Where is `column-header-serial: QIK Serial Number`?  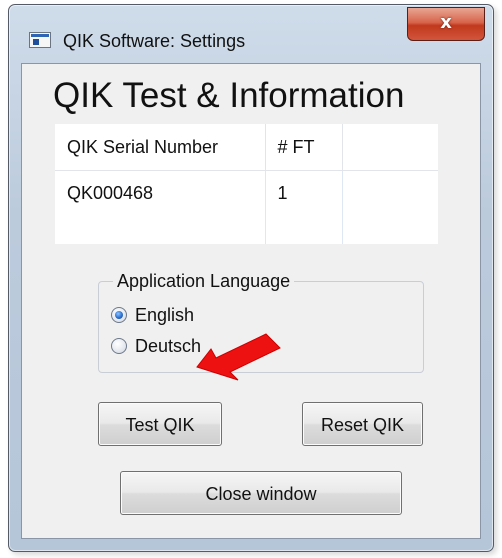 column-header-serial: QIK Serial Number is located at coordinates (160, 147).